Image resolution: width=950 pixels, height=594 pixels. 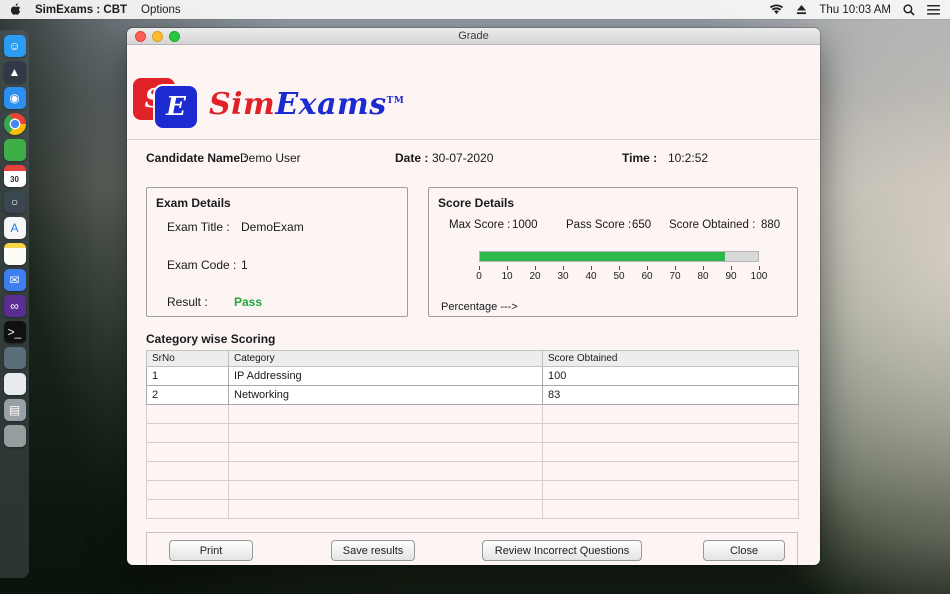 I want to click on category-scoring-title: Category wise Scoring, so click(x=211, y=339).